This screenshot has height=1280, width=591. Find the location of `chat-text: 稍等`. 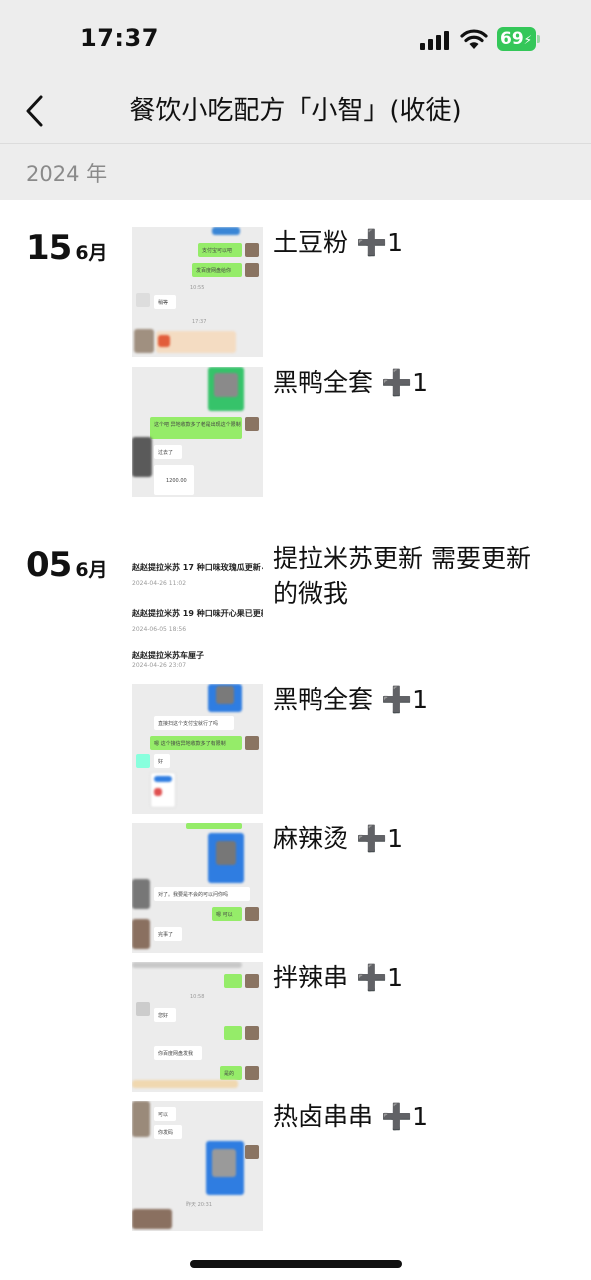

chat-text: 稍等 is located at coordinates (163, 303).